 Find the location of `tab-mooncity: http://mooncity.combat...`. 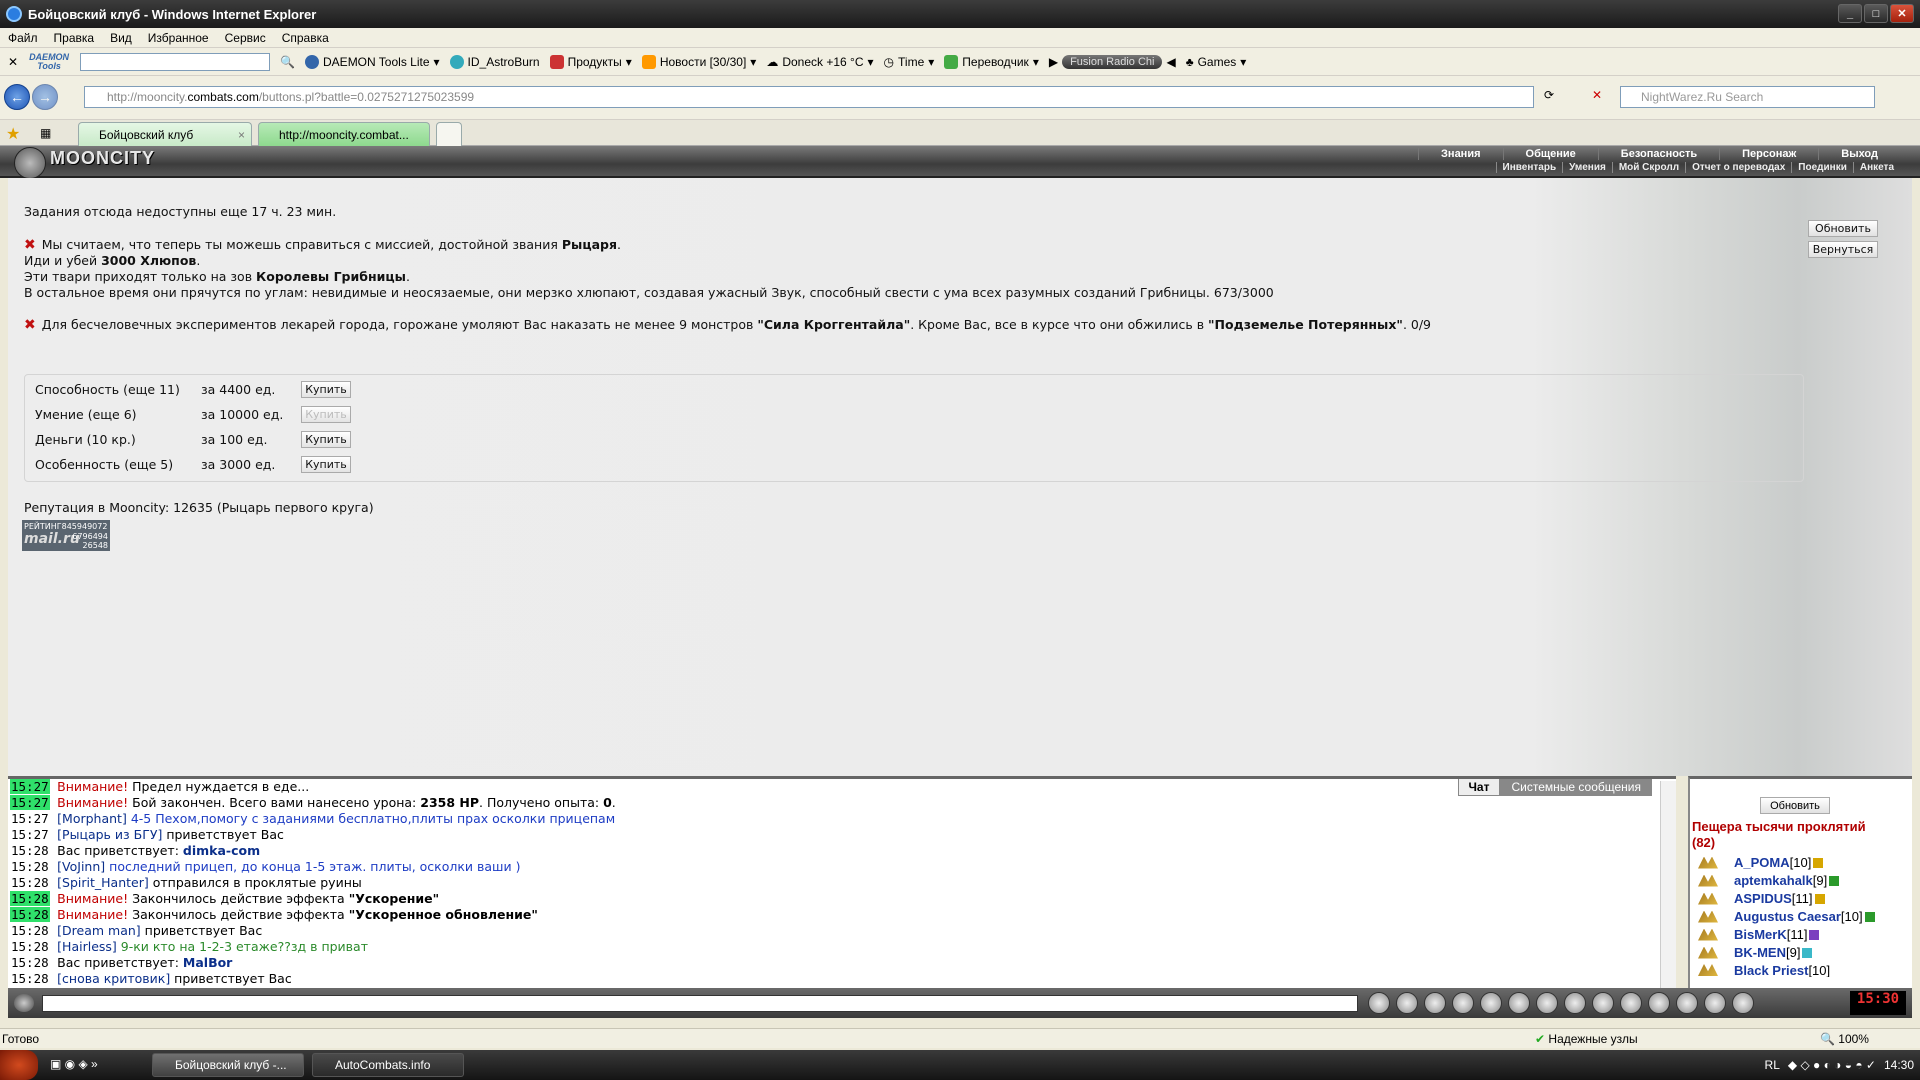

tab-mooncity: http://mooncity.combat... is located at coordinates (344, 134).